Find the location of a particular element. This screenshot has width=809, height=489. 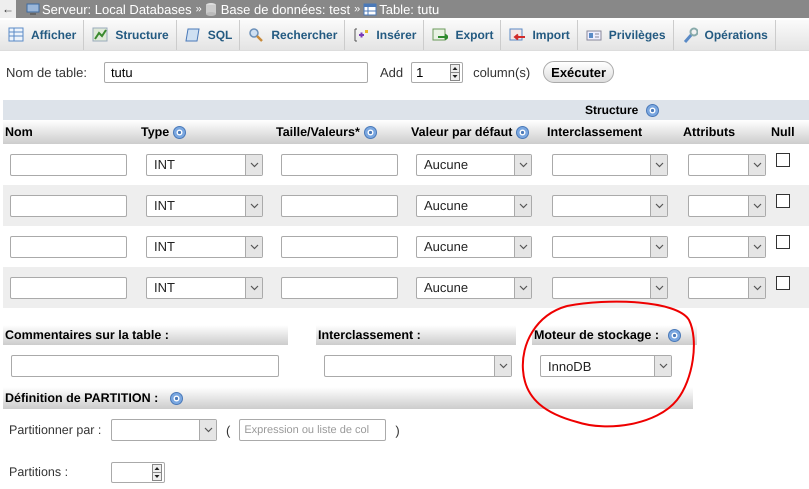

chart-icon is located at coordinates (100, 35).